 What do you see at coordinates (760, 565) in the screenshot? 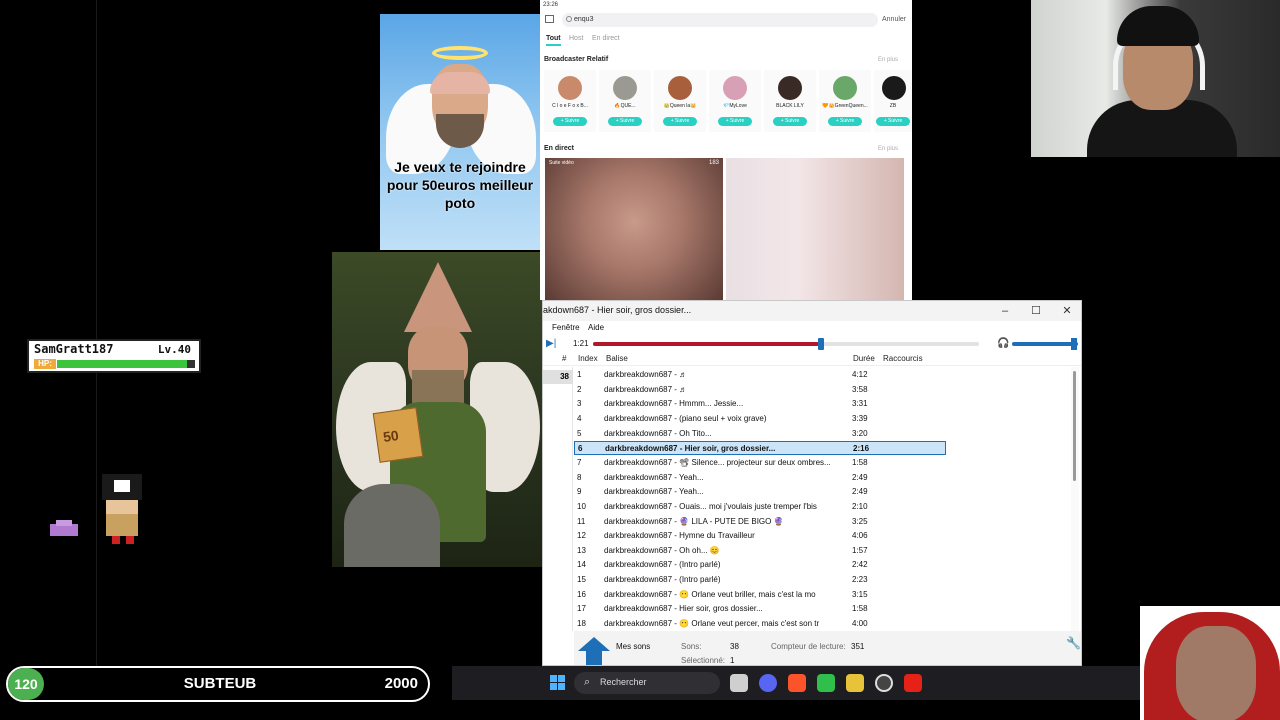
I see `table-row: 14 darkbreakdown687 - (Intro parlé) 2:42` at bounding box center [760, 565].